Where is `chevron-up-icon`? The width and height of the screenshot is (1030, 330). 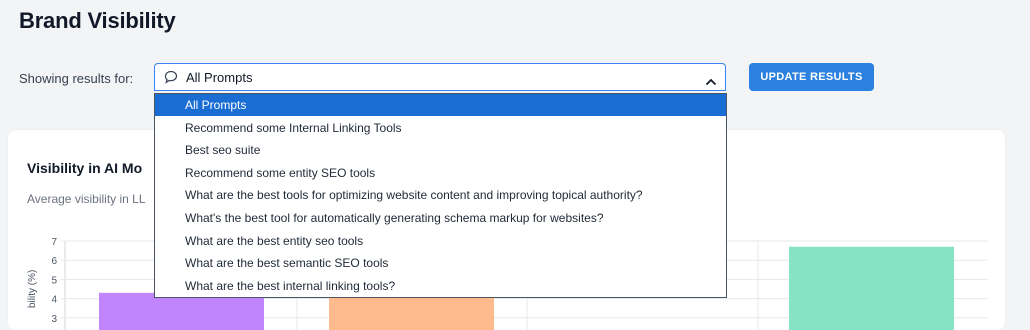
chevron-up-icon is located at coordinates (711, 82).